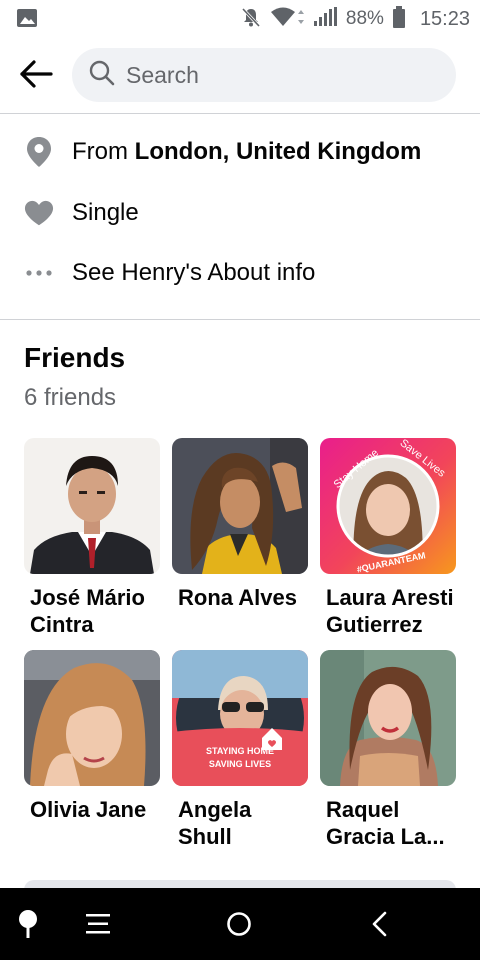 Image resolution: width=480 pixels, height=960 pixels. I want to click on friend-name: Olivia Jane, so click(95, 809).